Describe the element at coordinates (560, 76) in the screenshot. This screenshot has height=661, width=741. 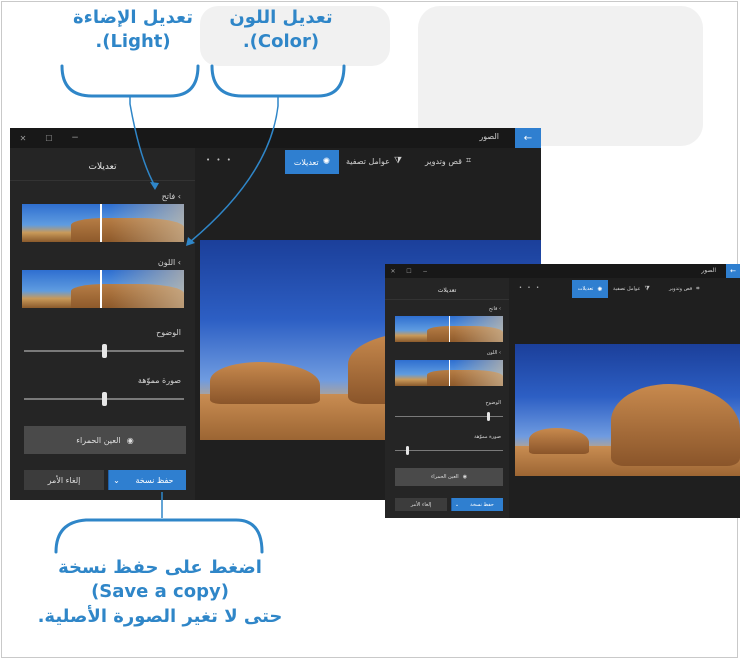
I see `background-watermark` at that location.